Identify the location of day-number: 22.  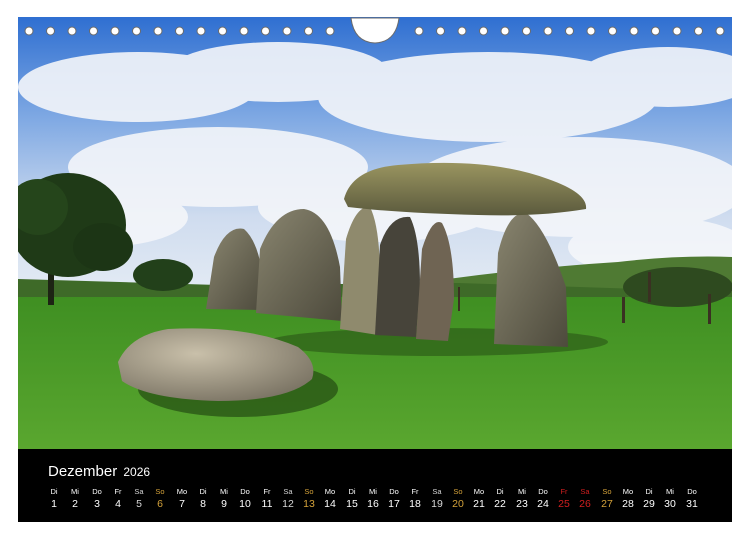
(500, 504).